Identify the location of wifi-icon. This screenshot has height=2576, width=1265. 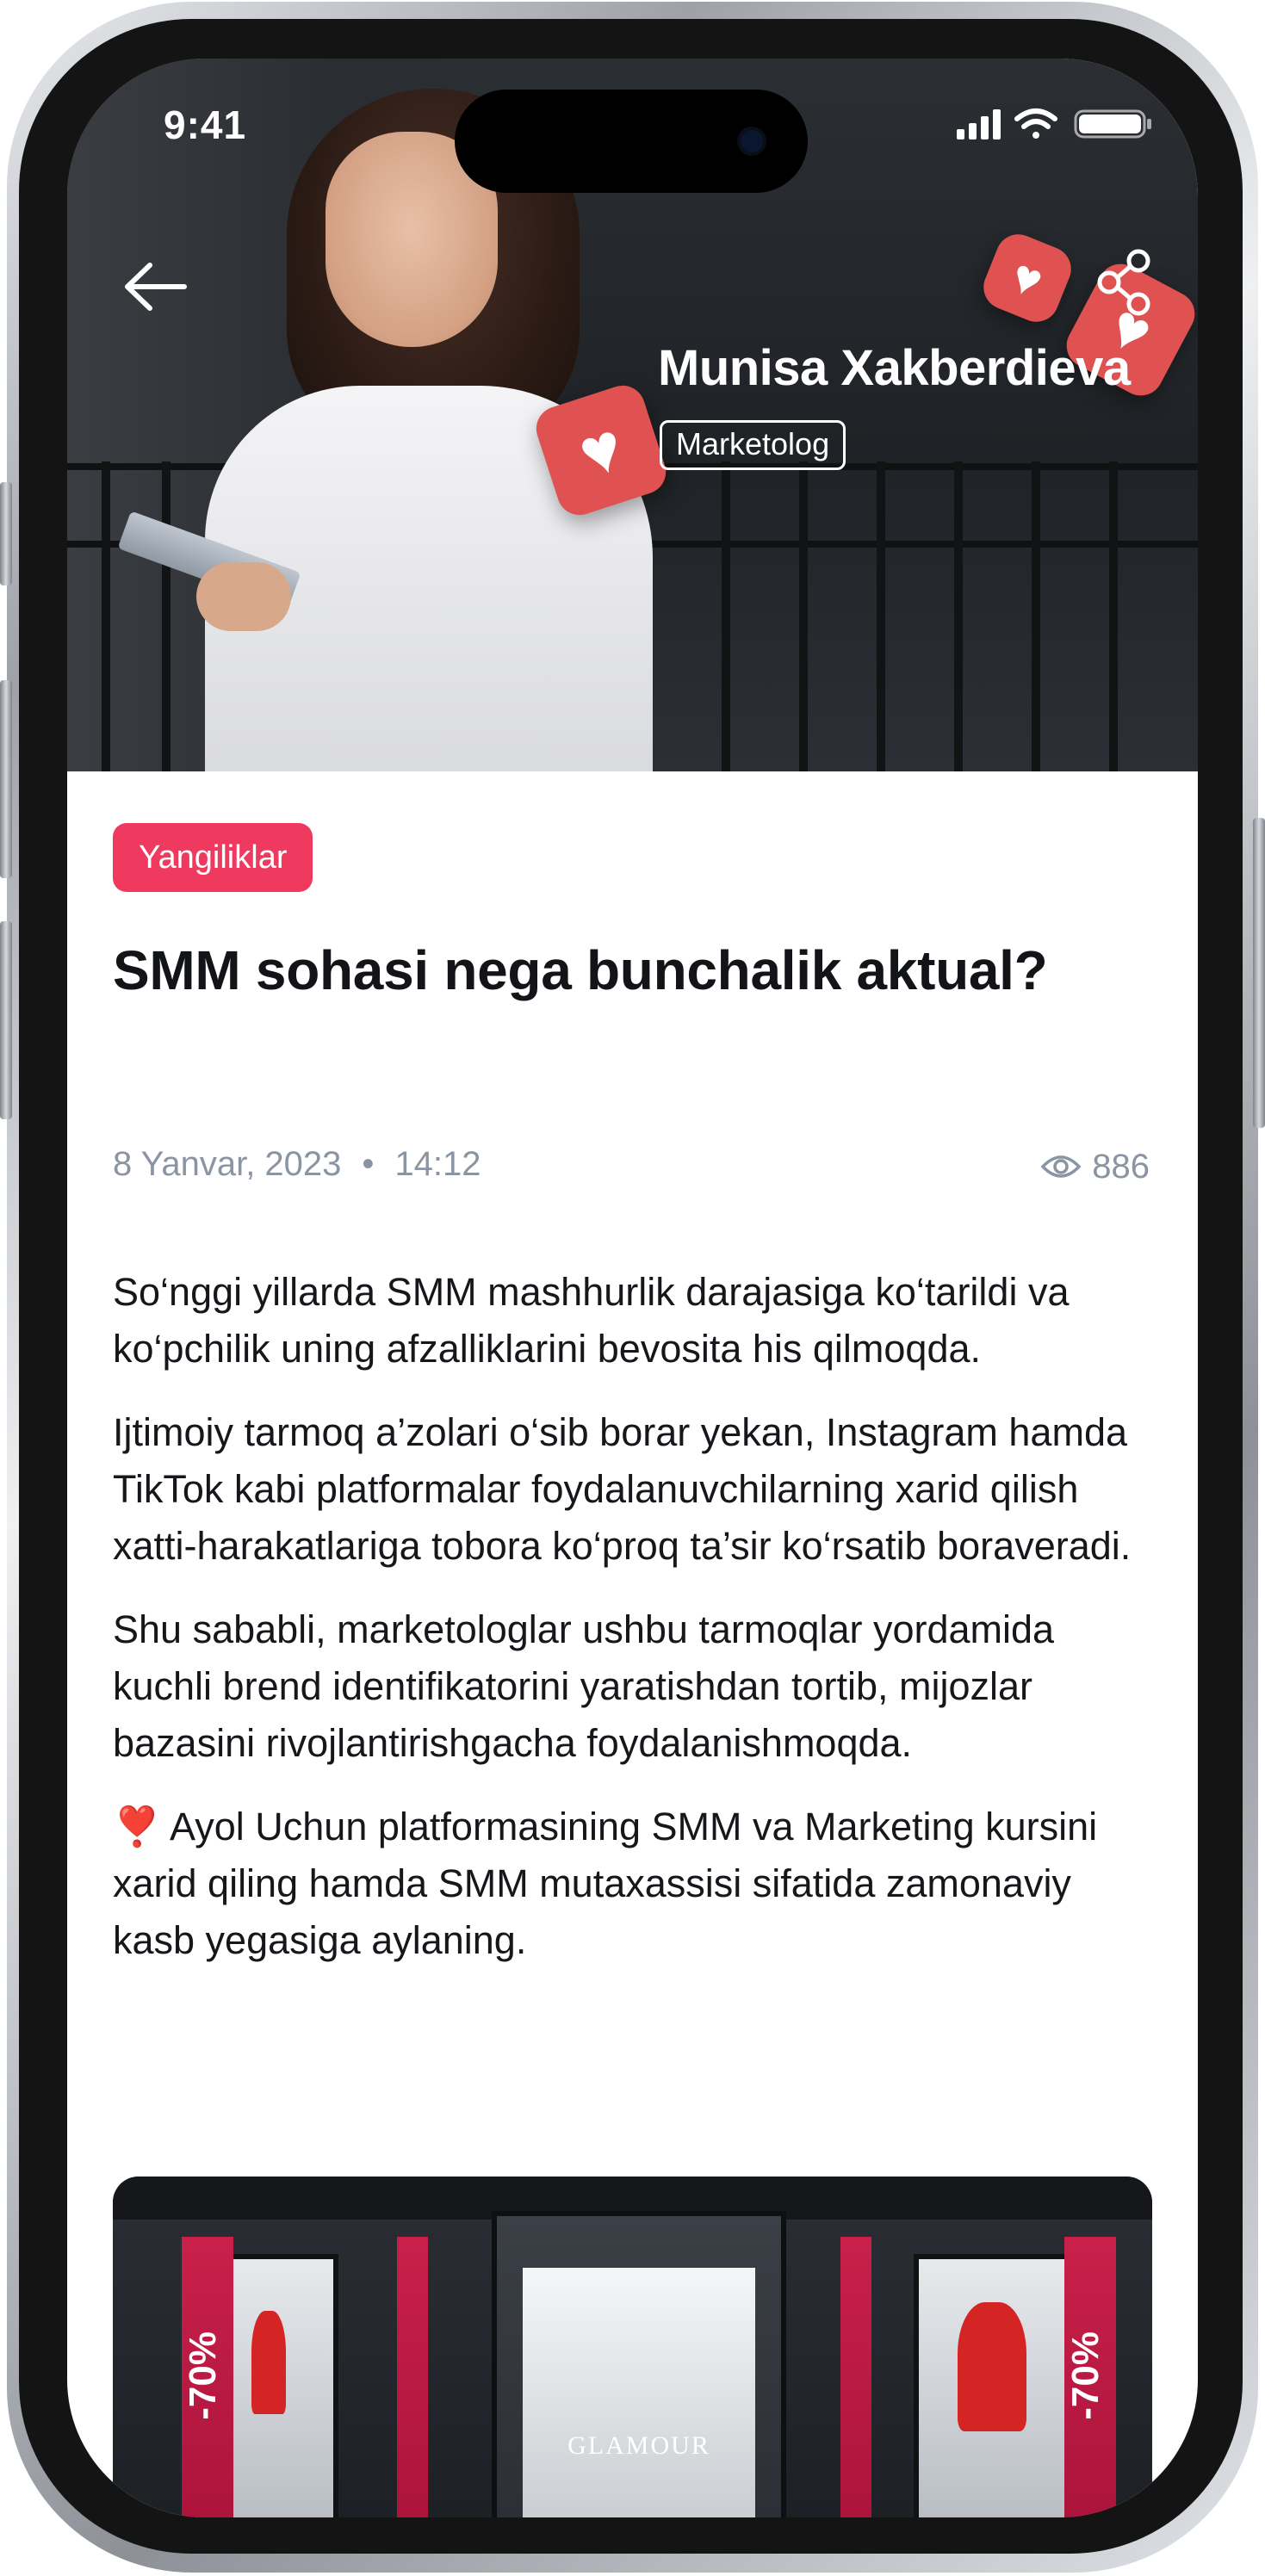
(1035, 123).